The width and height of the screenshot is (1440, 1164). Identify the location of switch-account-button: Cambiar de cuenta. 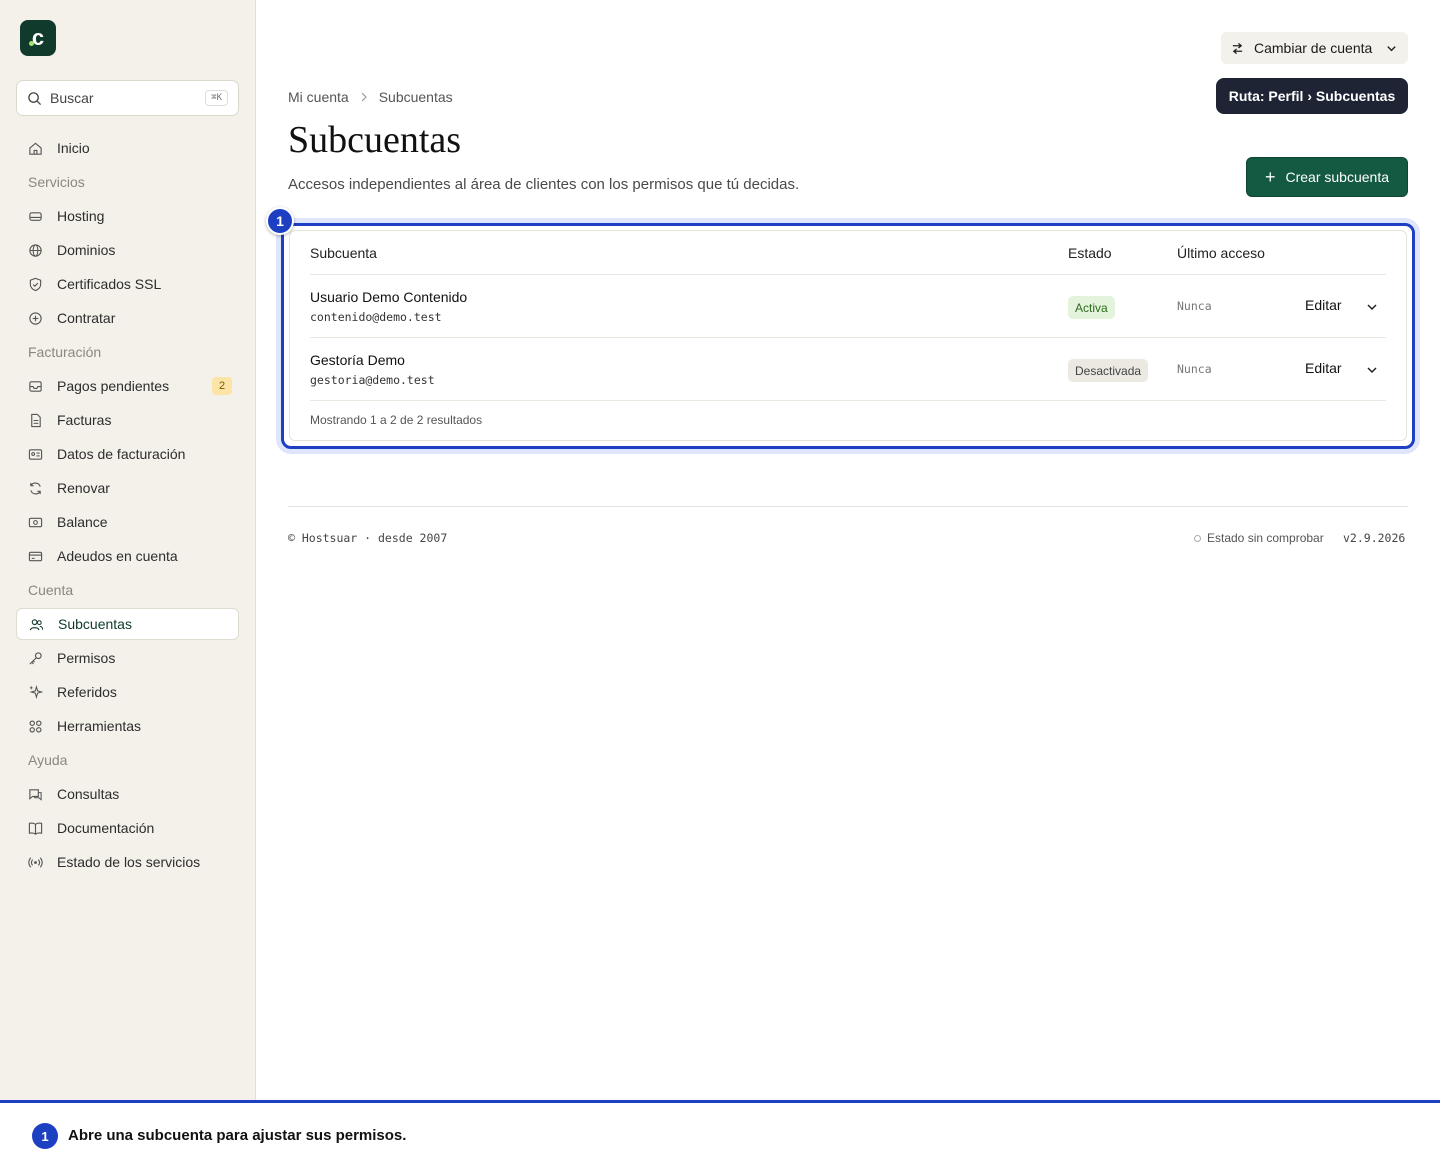
(1314, 48).